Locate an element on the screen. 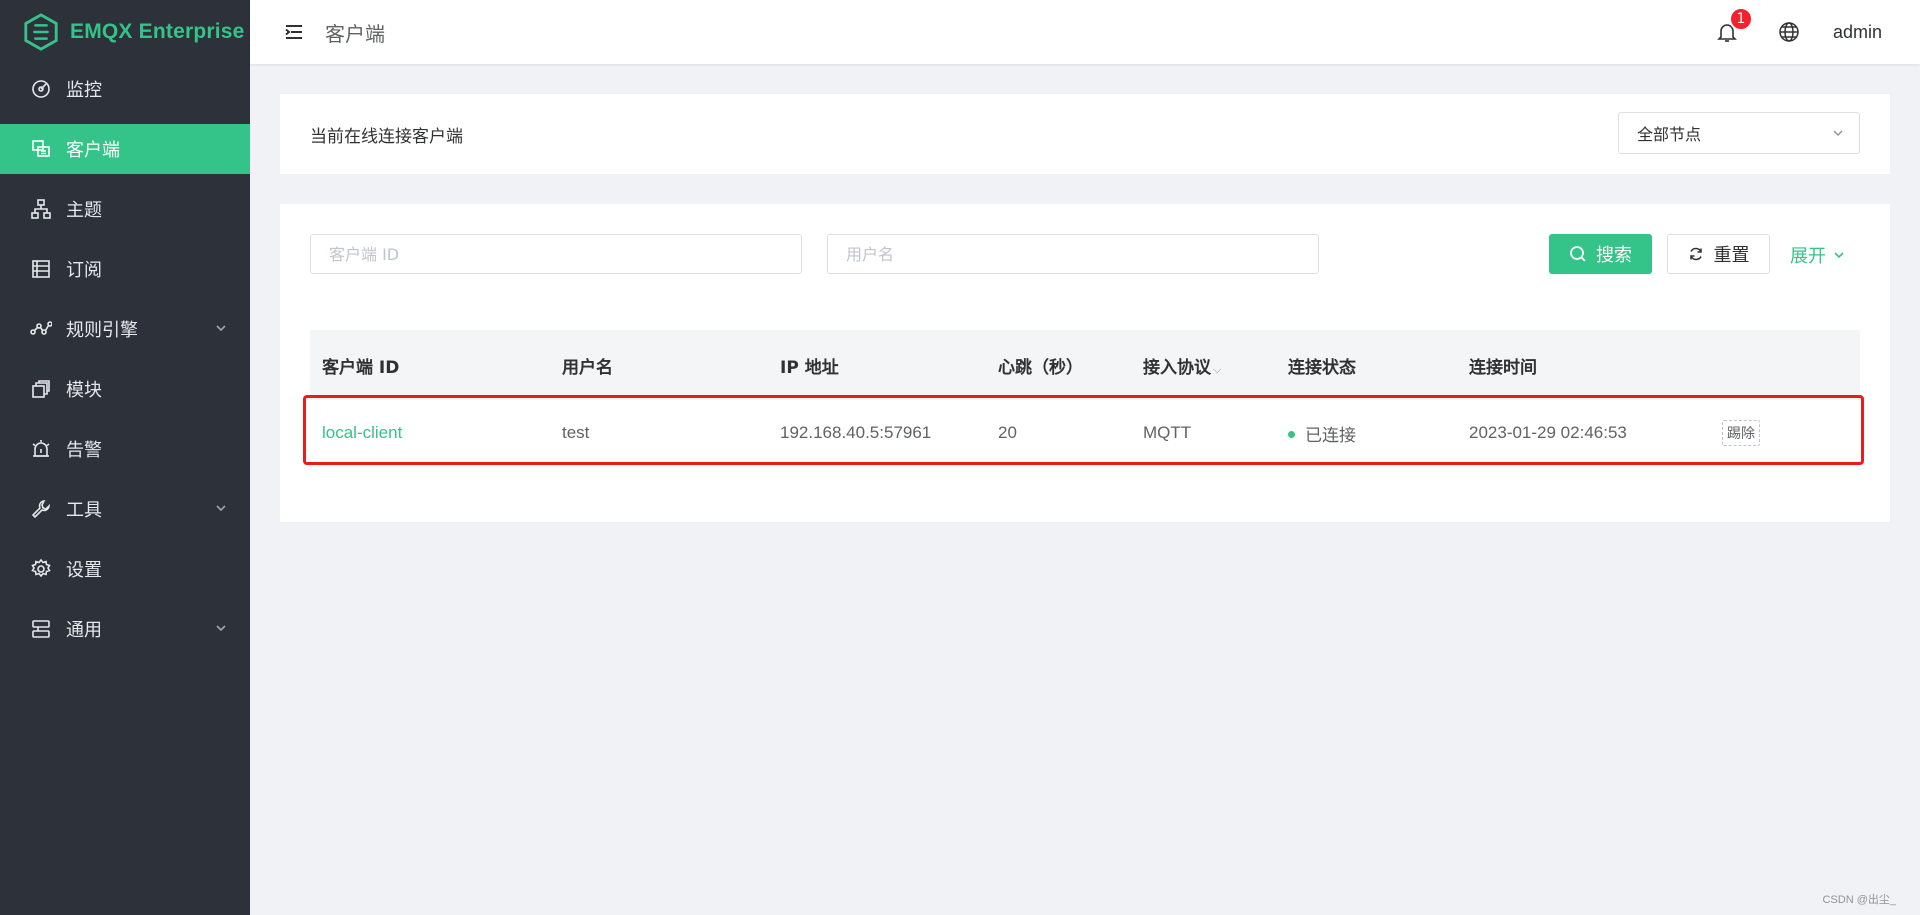 The width and height of the screenshot is (1920, 915). tools-icon is located at coordinates (41, 509).